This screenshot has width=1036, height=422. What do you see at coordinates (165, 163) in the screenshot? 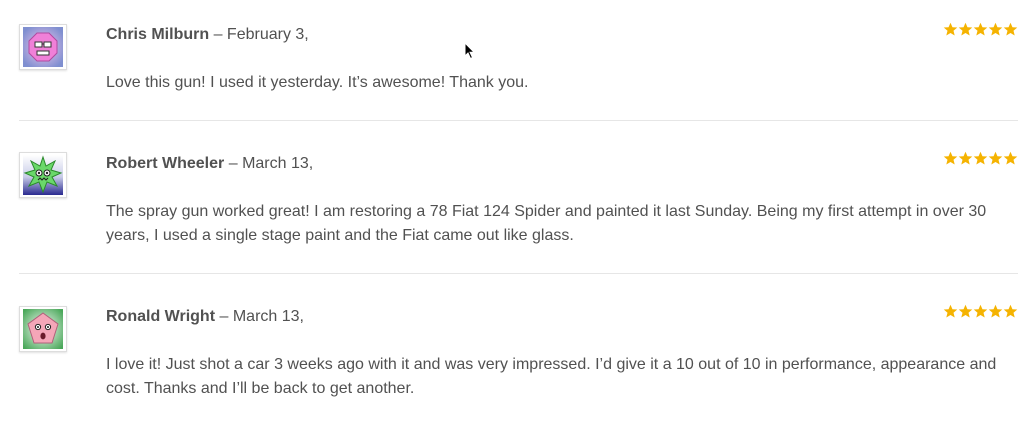
I see `review-author: Robert Wheeler` at bounding box center [165, 163].